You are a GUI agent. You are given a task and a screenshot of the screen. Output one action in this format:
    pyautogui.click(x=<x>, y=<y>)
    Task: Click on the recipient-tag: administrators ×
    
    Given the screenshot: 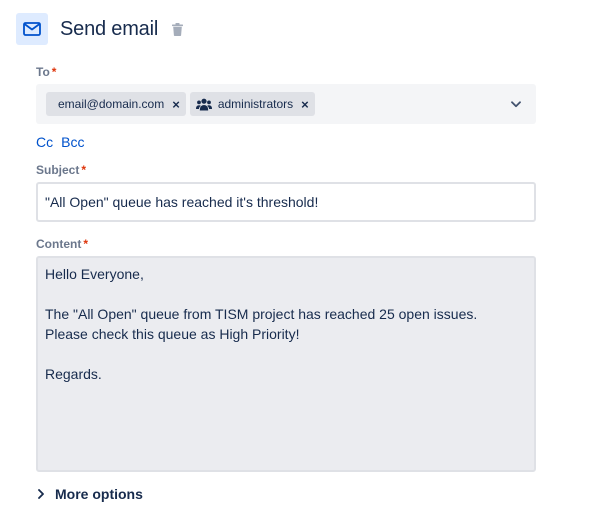 What is the action you would take?
    pyautogui.click(x=252, y=104)
    